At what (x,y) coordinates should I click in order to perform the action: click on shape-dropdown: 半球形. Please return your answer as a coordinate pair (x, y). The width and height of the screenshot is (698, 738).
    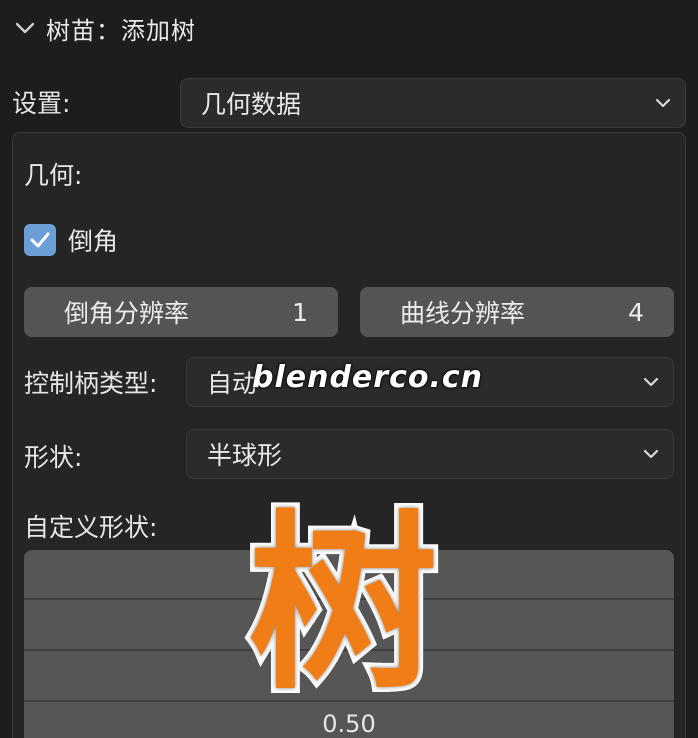
    Looking at the image, I should click on (430, 454).